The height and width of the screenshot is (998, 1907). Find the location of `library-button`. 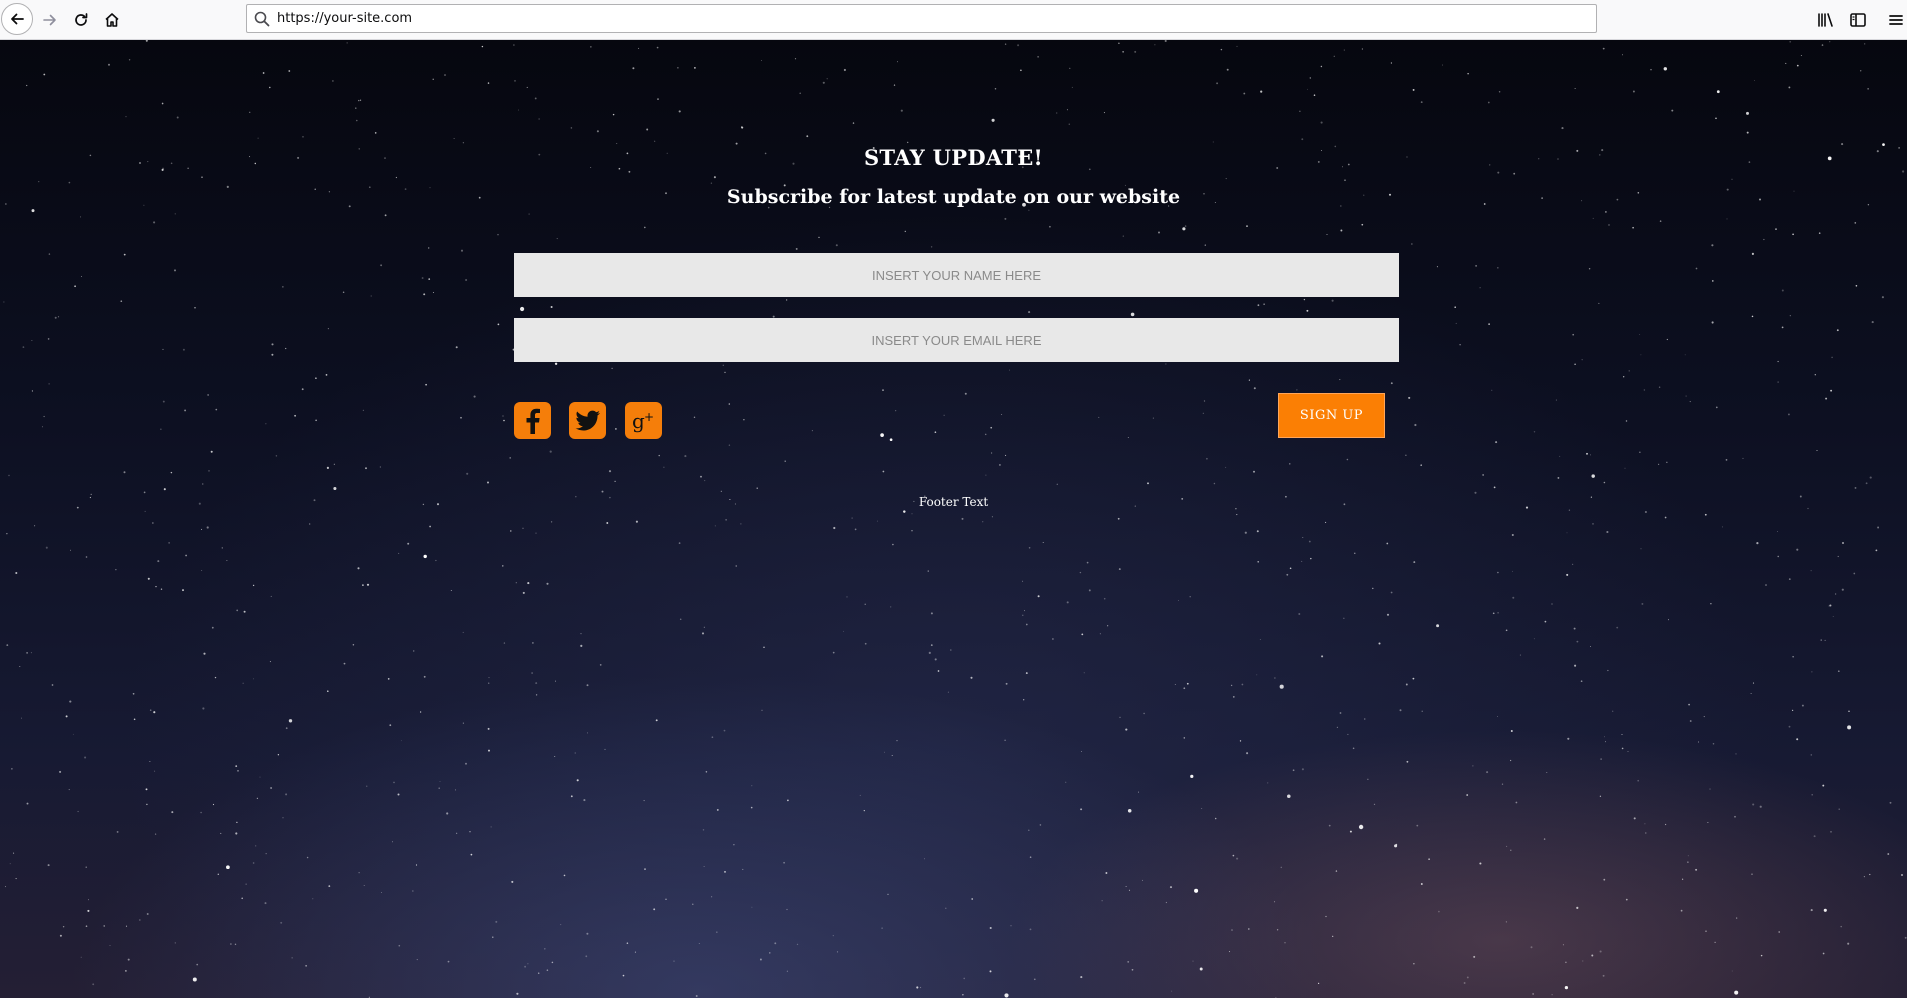

library-button is located at coordinates (1826, 20).